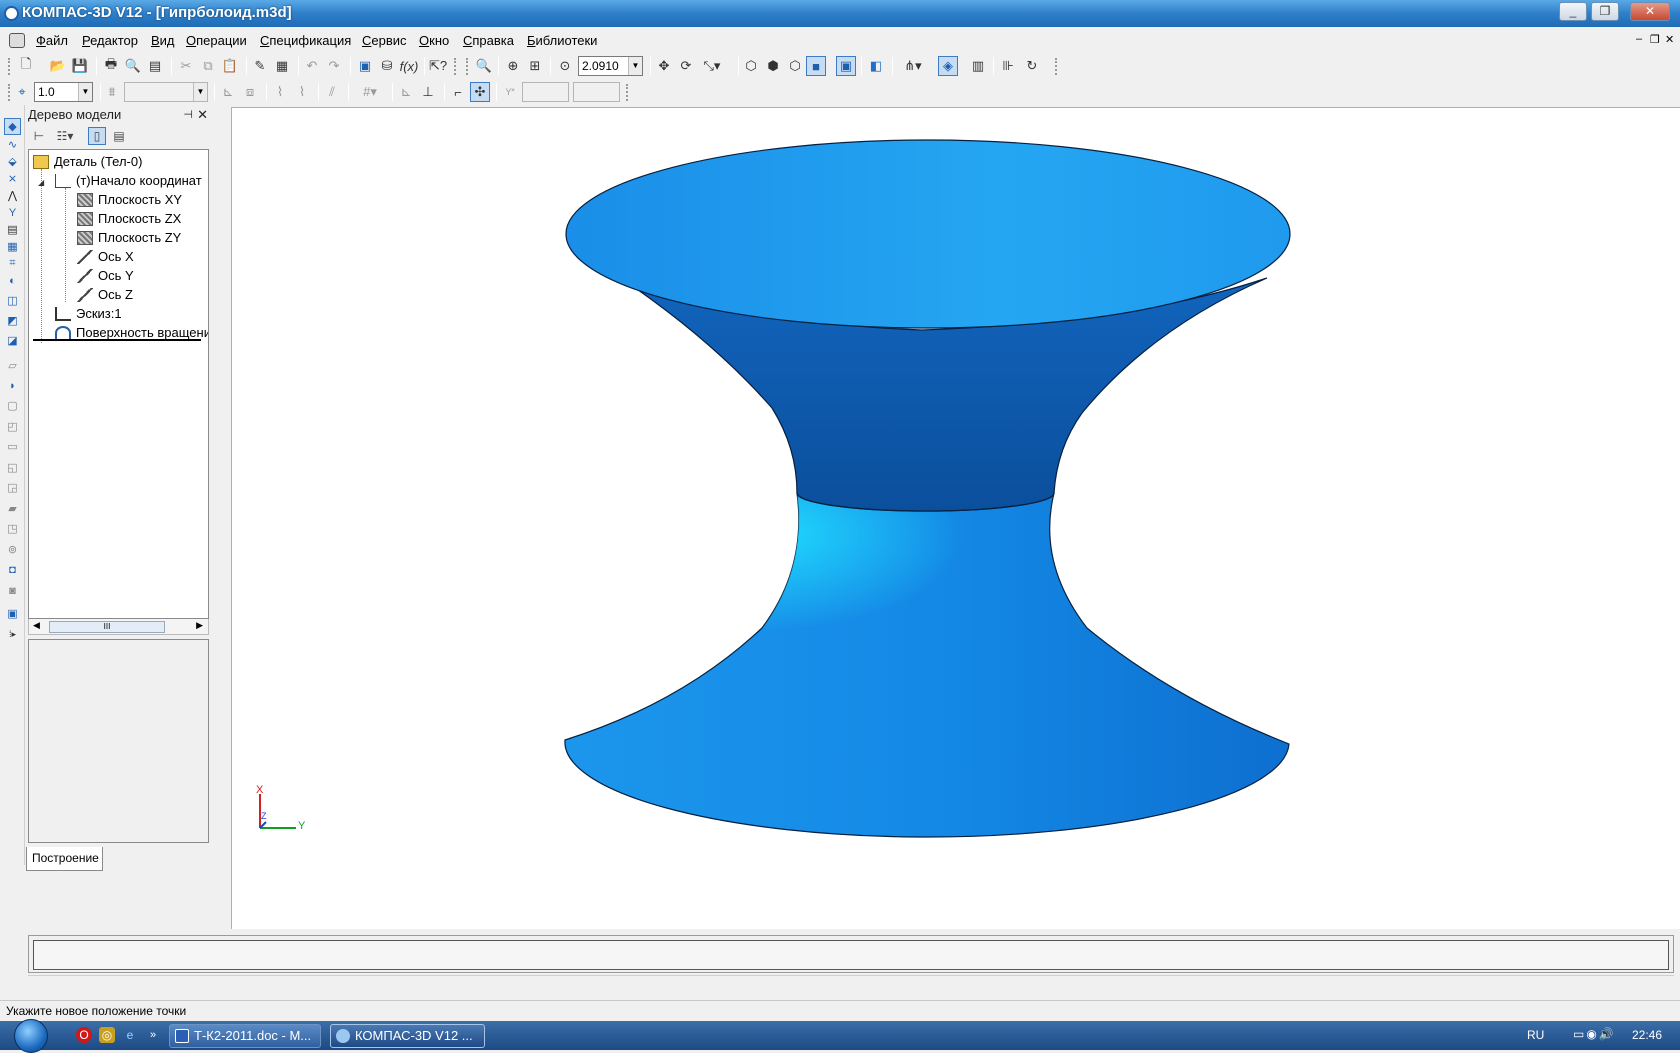 Image resolution: width=1680 pixels, height=1053 pixels. I want to click on manager-icon: ▣, so click(365, 66).